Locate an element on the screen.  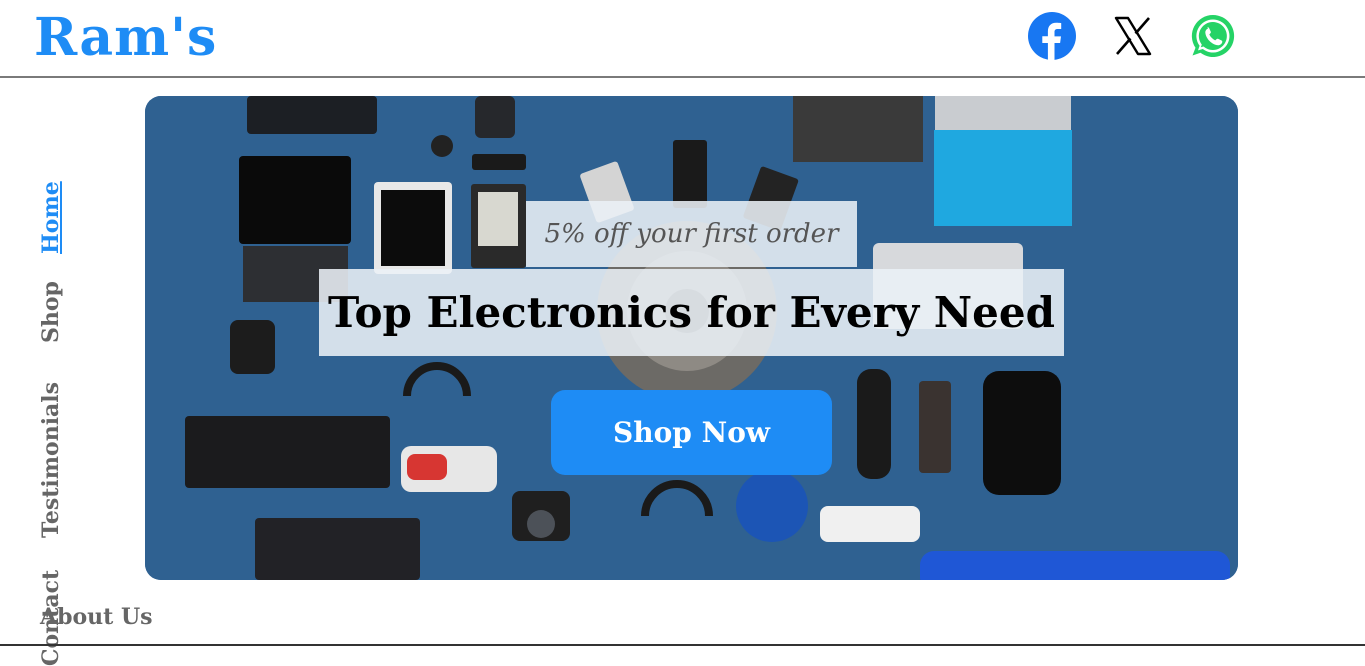
facebook-icon is located at coordinates (1052, 36).